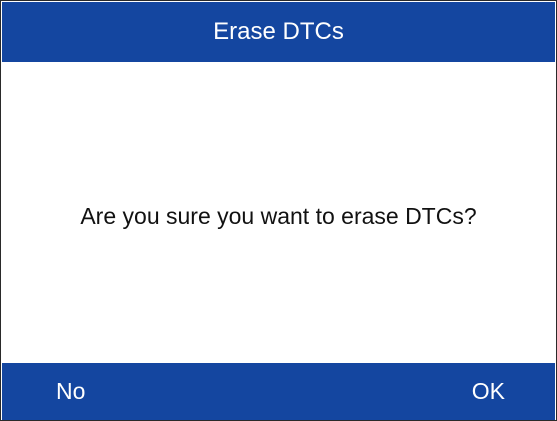 The width and height of the screenshot is (557, 421). I want to click on no-button-label: No, so click(71, 391).